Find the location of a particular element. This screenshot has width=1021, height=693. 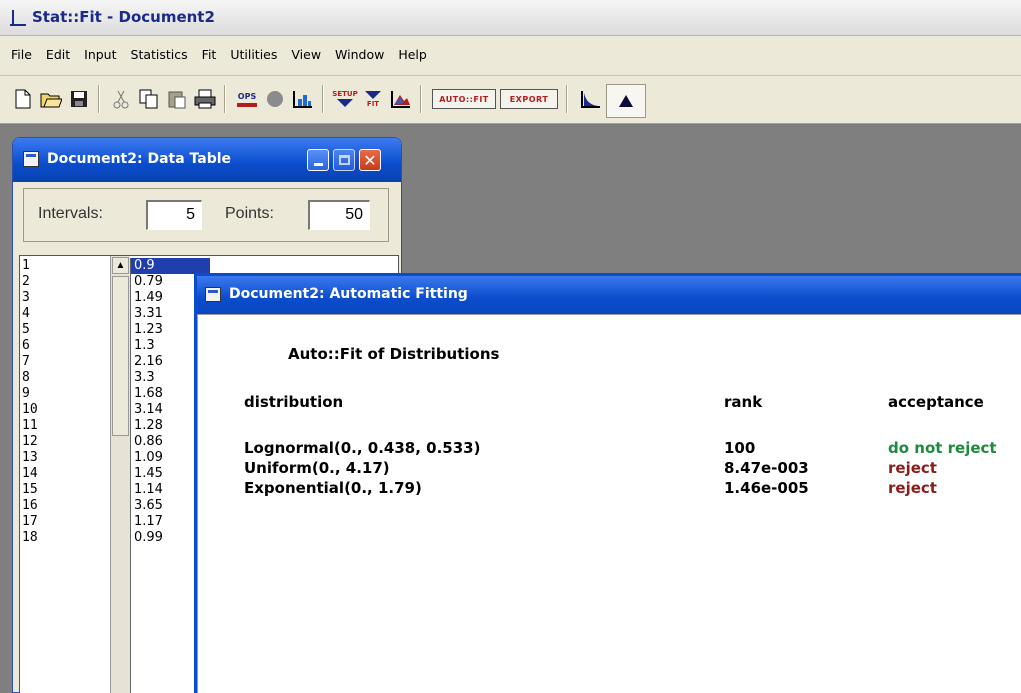

rank-value: 1.46e-005 is located at coordinates (766, 488).